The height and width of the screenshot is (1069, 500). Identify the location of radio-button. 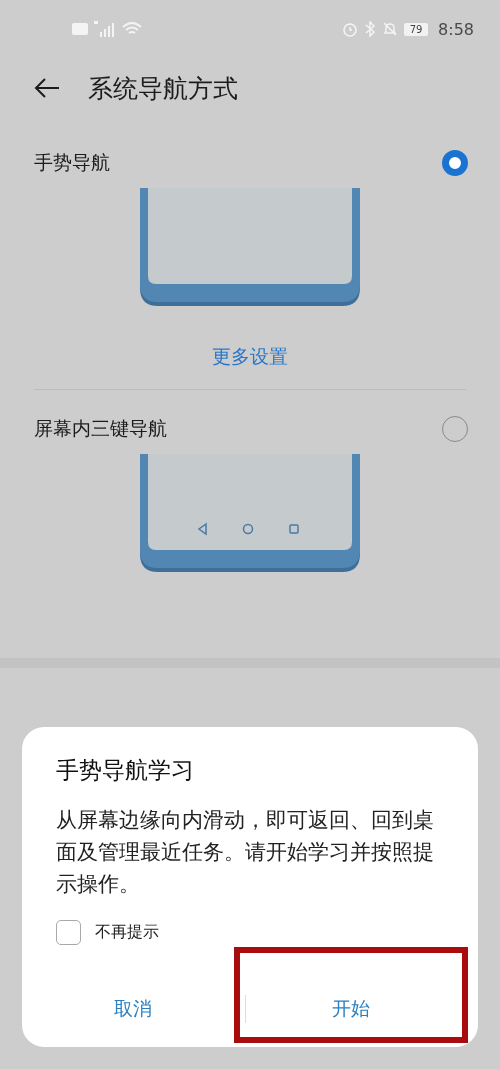
(455, 163).